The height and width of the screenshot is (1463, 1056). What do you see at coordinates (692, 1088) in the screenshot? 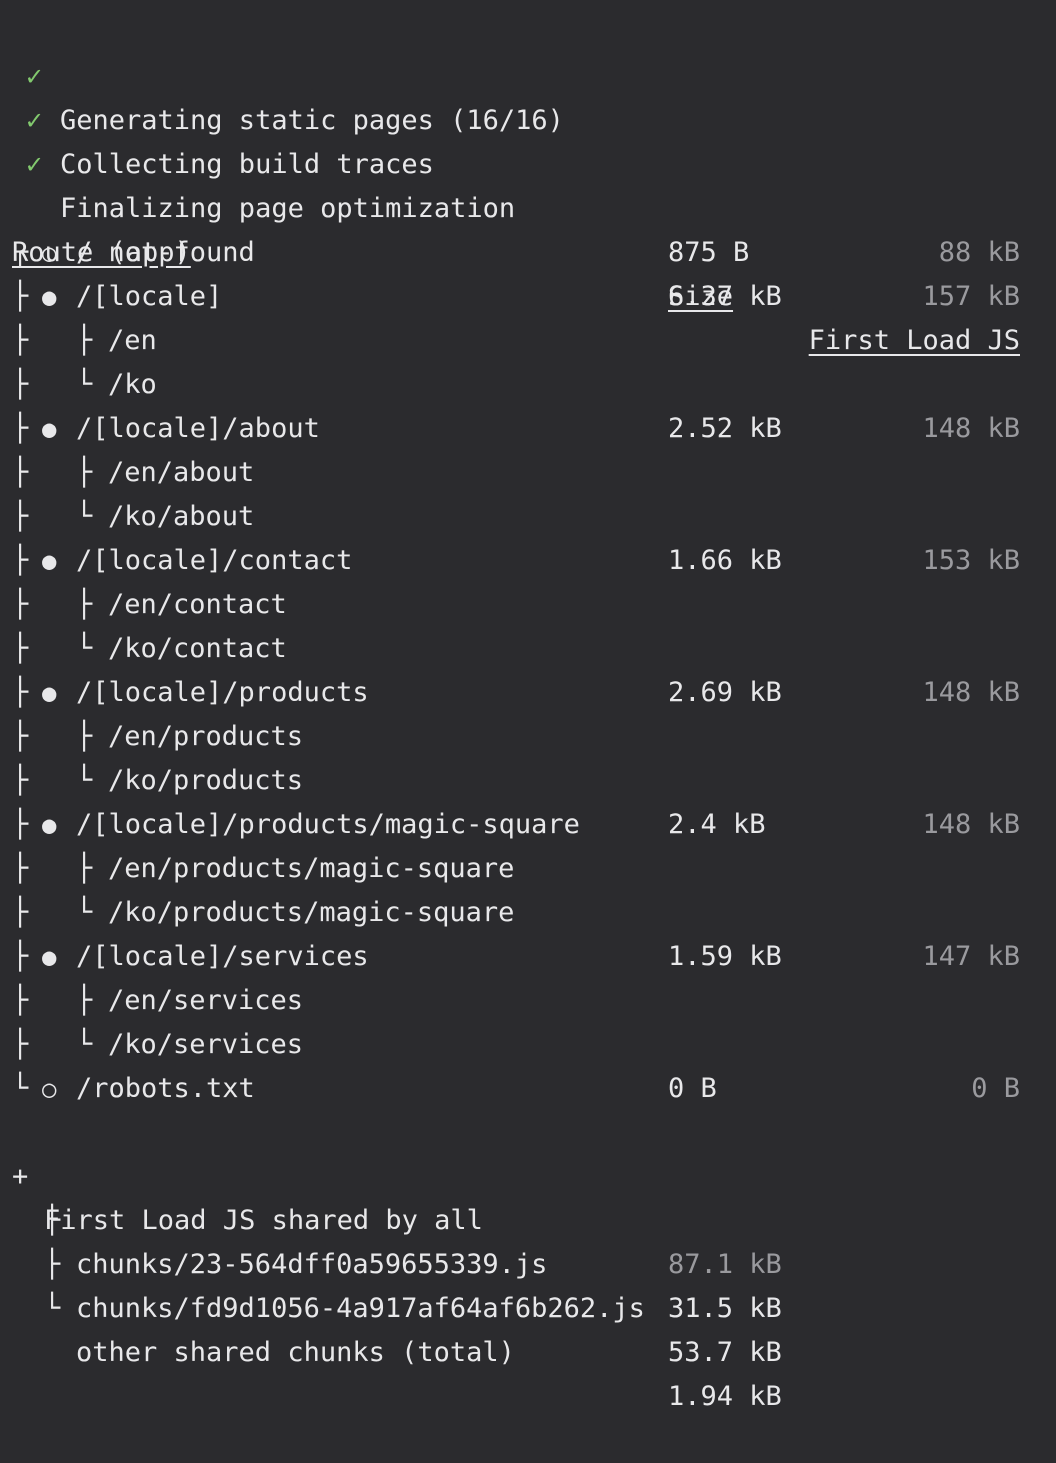
I see `route-size: 0 B` at bounding box center [692, 1088].